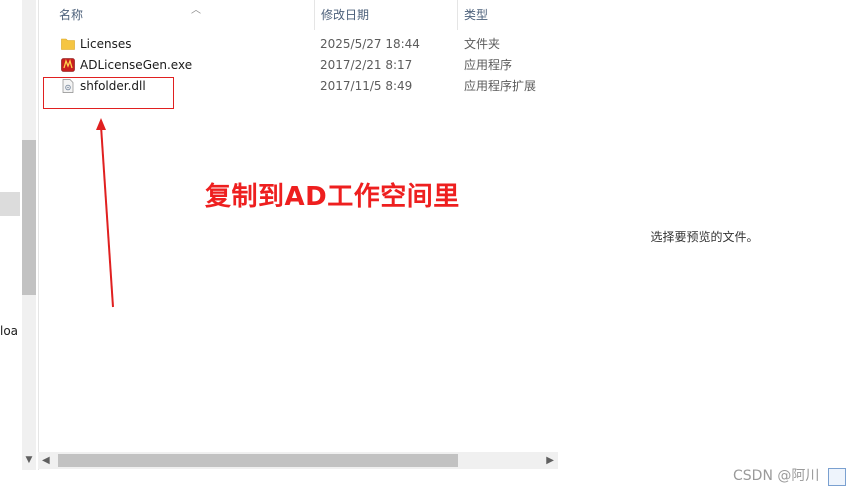 This screenshot has width=850, height=489. I want to click on view-toggle-icon, so click(837, 477).